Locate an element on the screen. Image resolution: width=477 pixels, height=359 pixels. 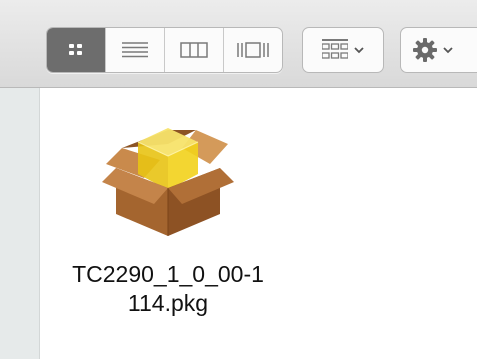
list-view-button is located at coordinates (134, 50).